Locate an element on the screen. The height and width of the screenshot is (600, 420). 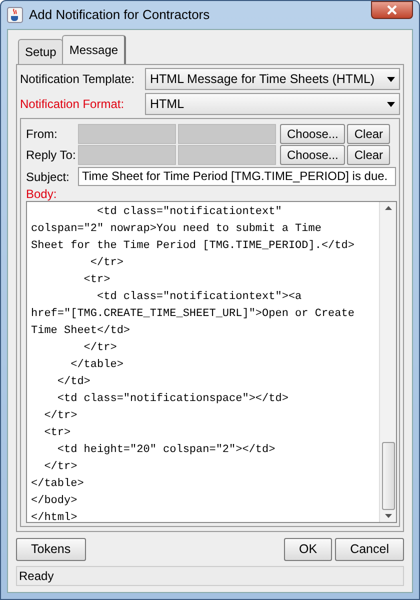
code-line: href="[TMG.CREATE_TIME_SHEET_URL]">Open or Create is located at coordinates (193, 314).